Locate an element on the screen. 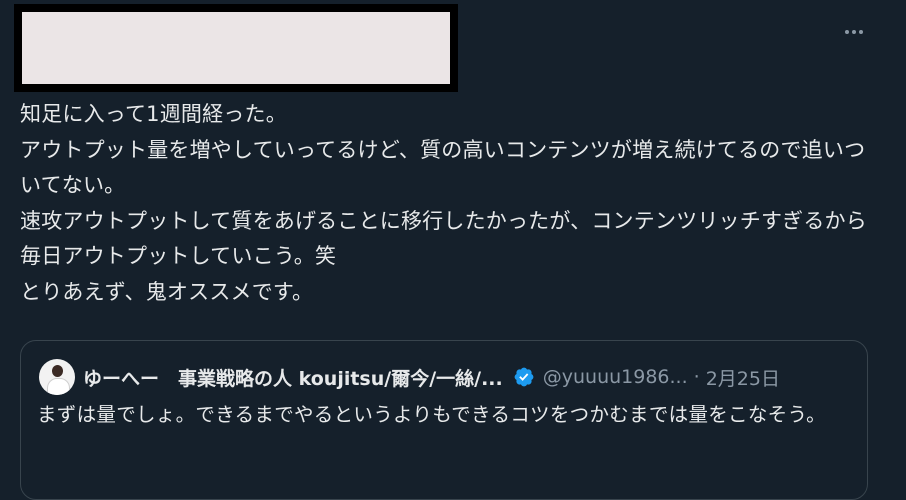 This screenshot has width=906, height=500. quoted-tweet-text: まずは量でしょ。できるまでやるというよりもできるコツをつかむまでは量をこなそう。 is located at coordinates (431, 414).